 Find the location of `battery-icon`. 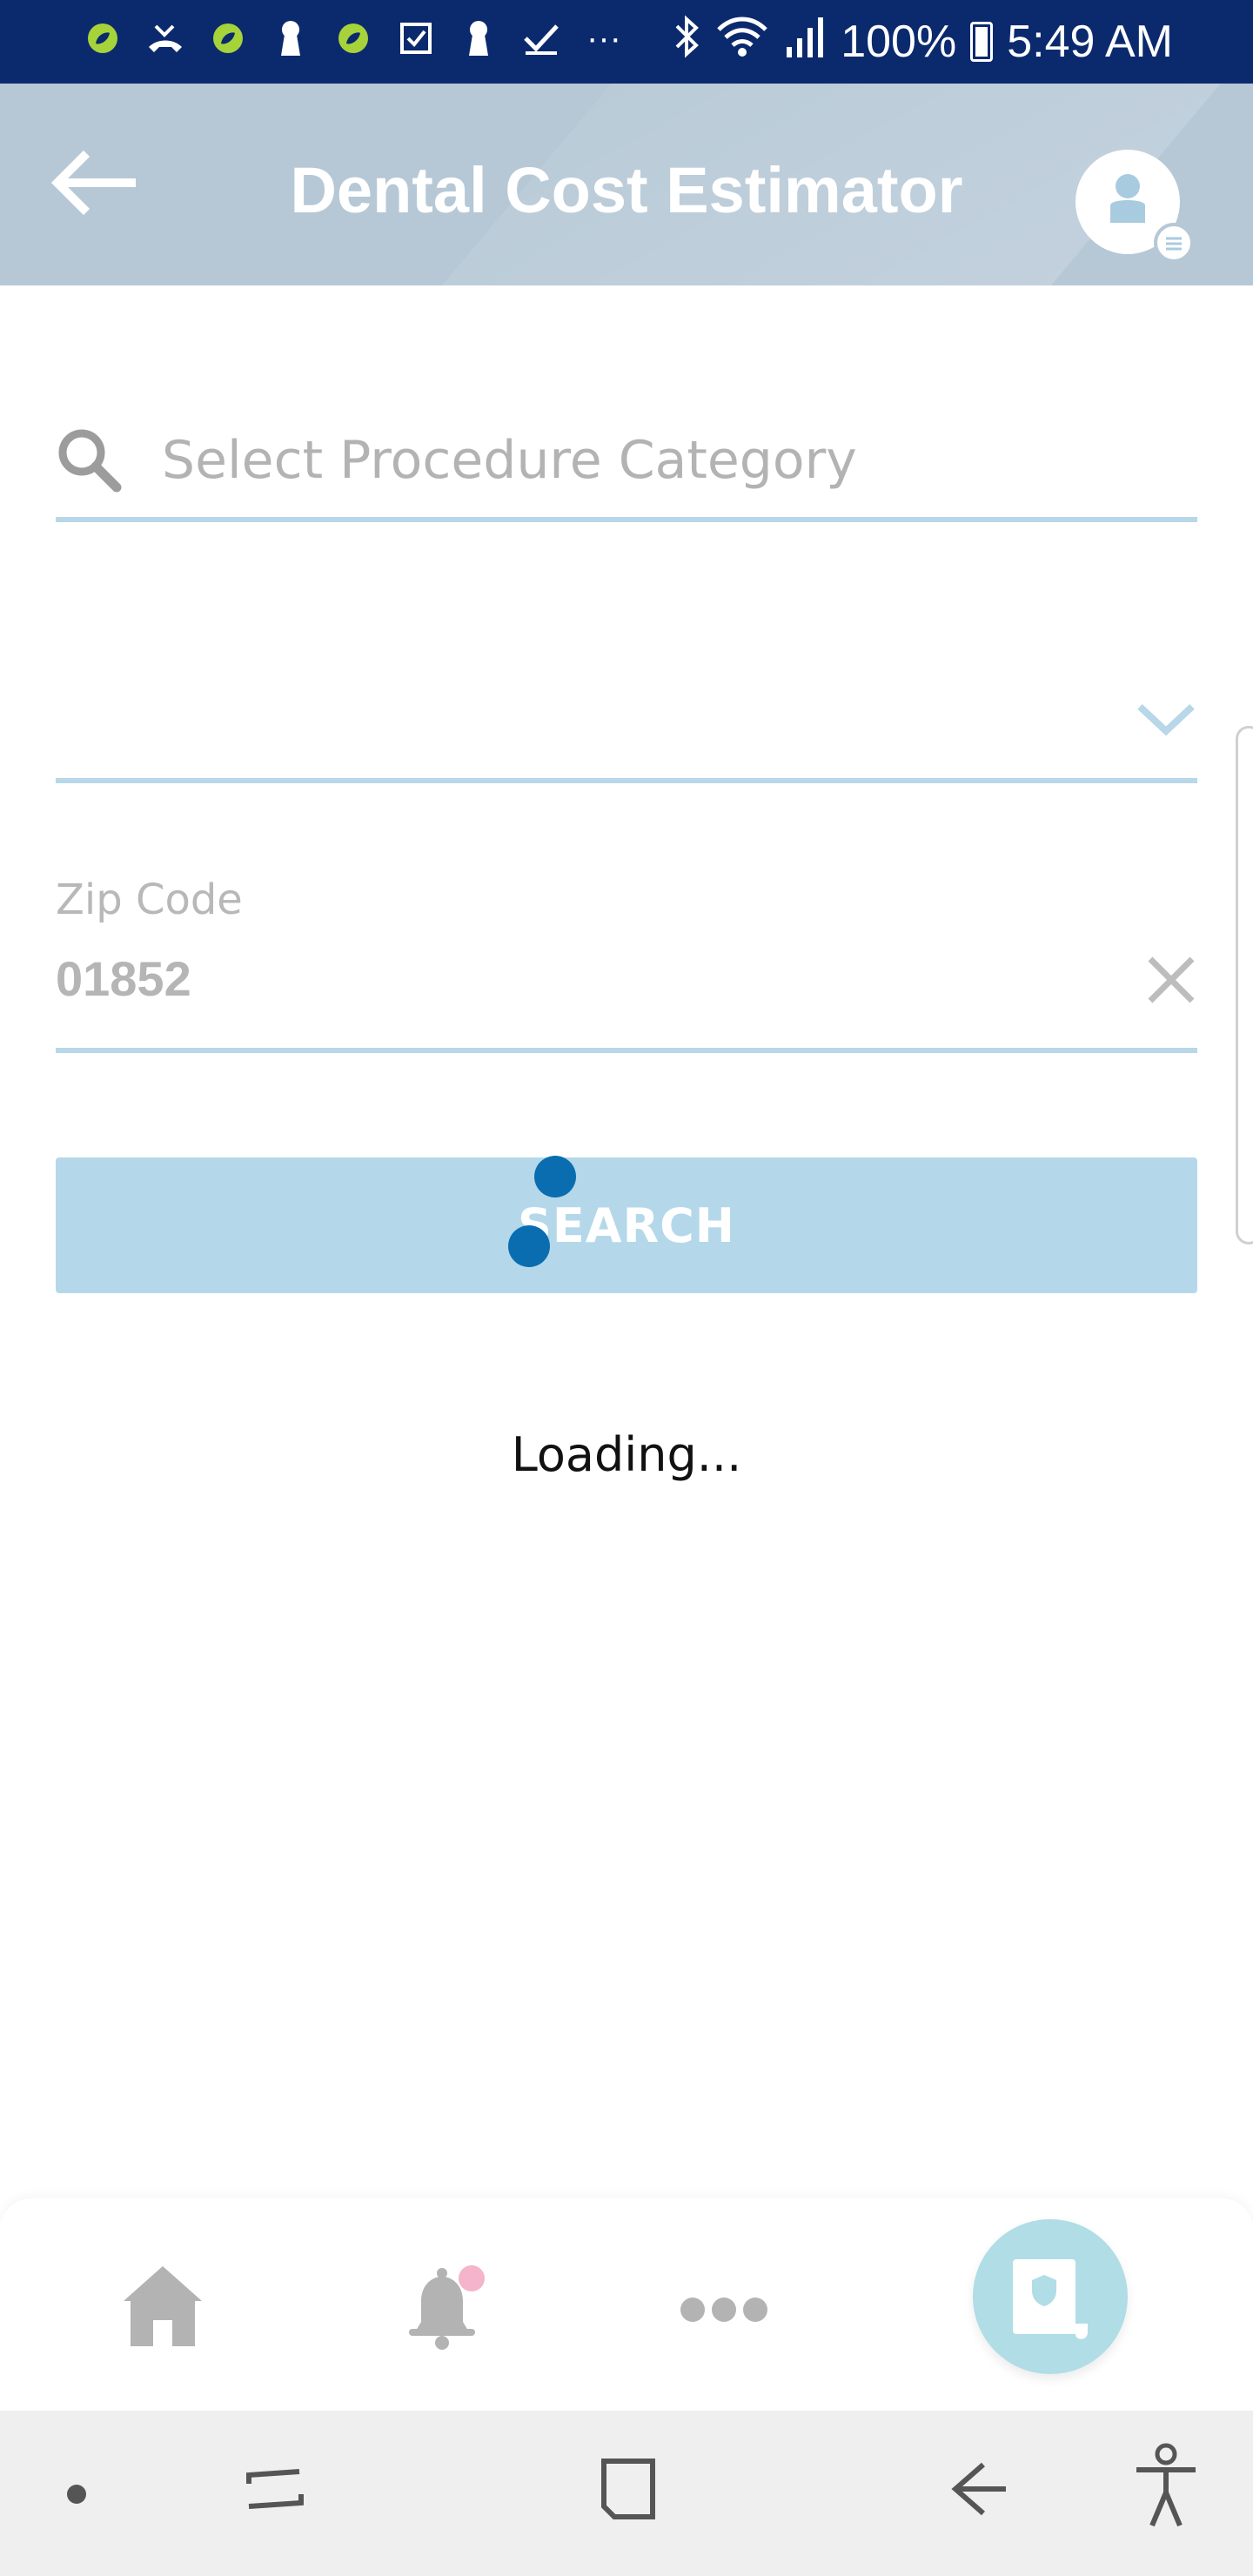

battery-icon is located at coordinates (982, 42).